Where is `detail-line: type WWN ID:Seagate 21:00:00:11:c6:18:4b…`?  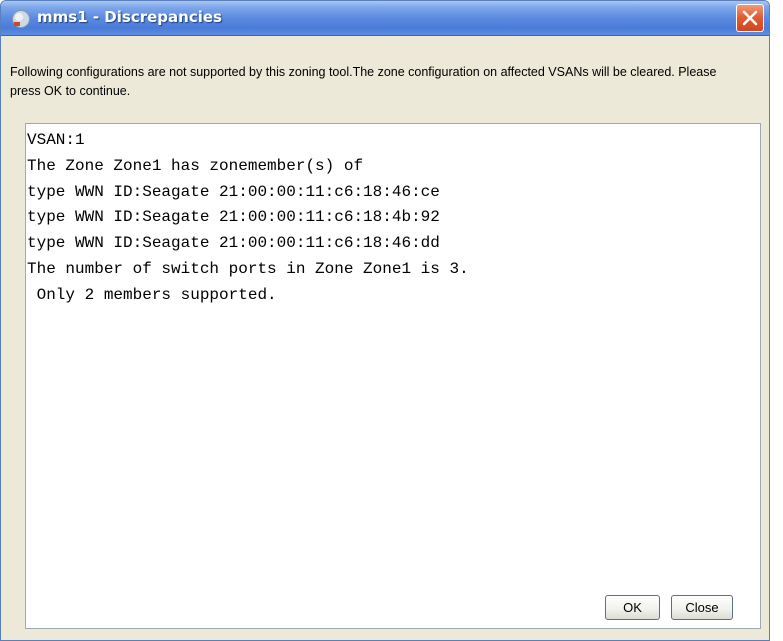
detail-line: type WWN ID:Seagate 21:00:00:11:c6:18:4b… is located at coordinates (233, 217).